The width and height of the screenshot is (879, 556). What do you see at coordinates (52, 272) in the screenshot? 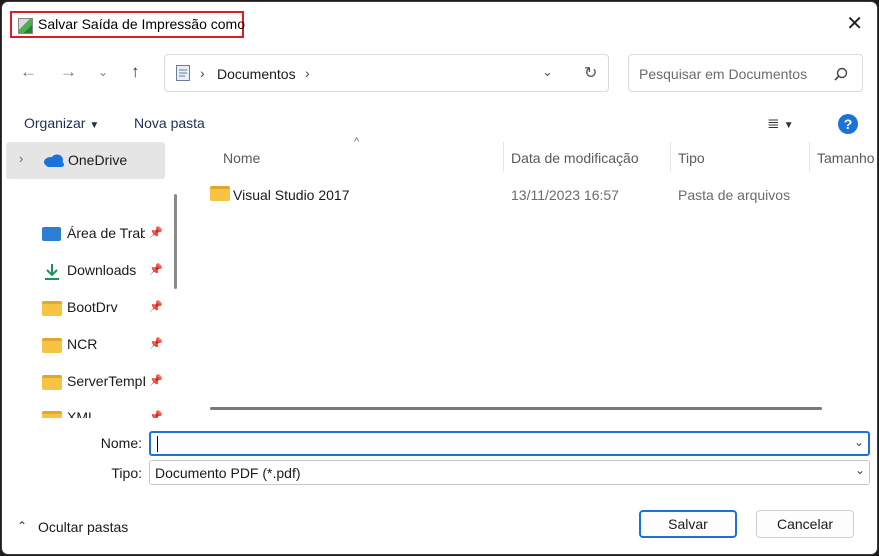
I see `download-icon` at bounding box center [52, 272].